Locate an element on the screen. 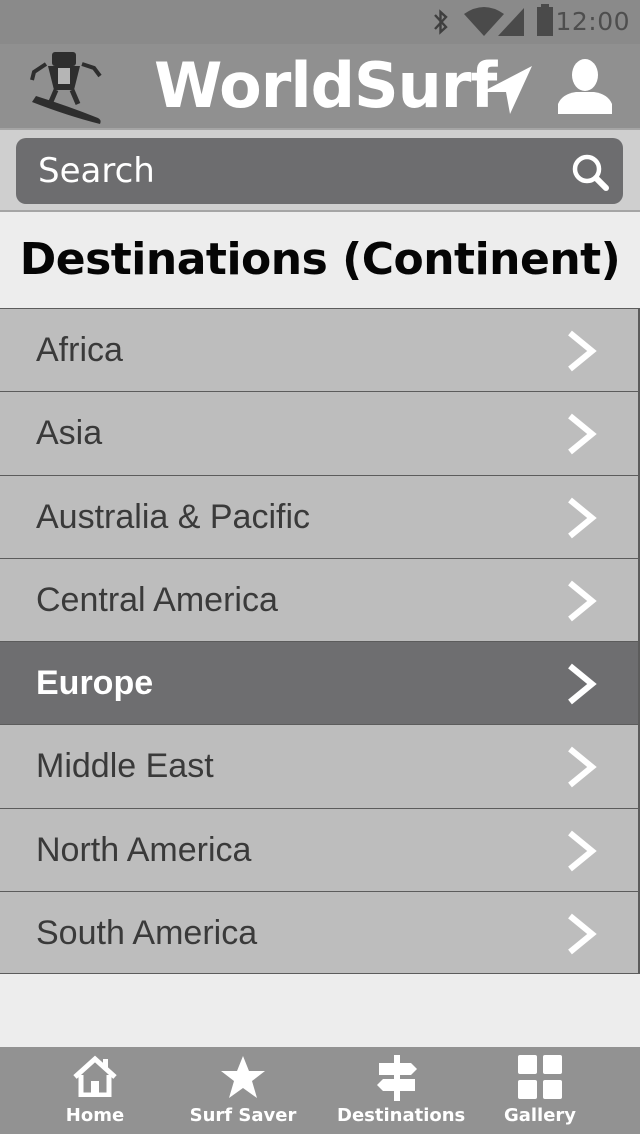 The image size is (640, 1134). star-icon is located at coordinates (243, 1077).